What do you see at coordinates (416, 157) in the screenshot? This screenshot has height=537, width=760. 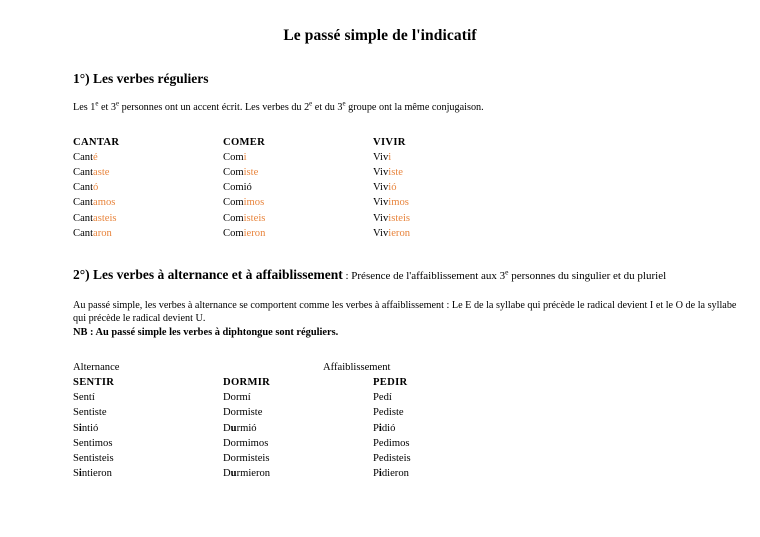 I see `table-row: Canté Comi Vivi` at bounding box center [416, 157].